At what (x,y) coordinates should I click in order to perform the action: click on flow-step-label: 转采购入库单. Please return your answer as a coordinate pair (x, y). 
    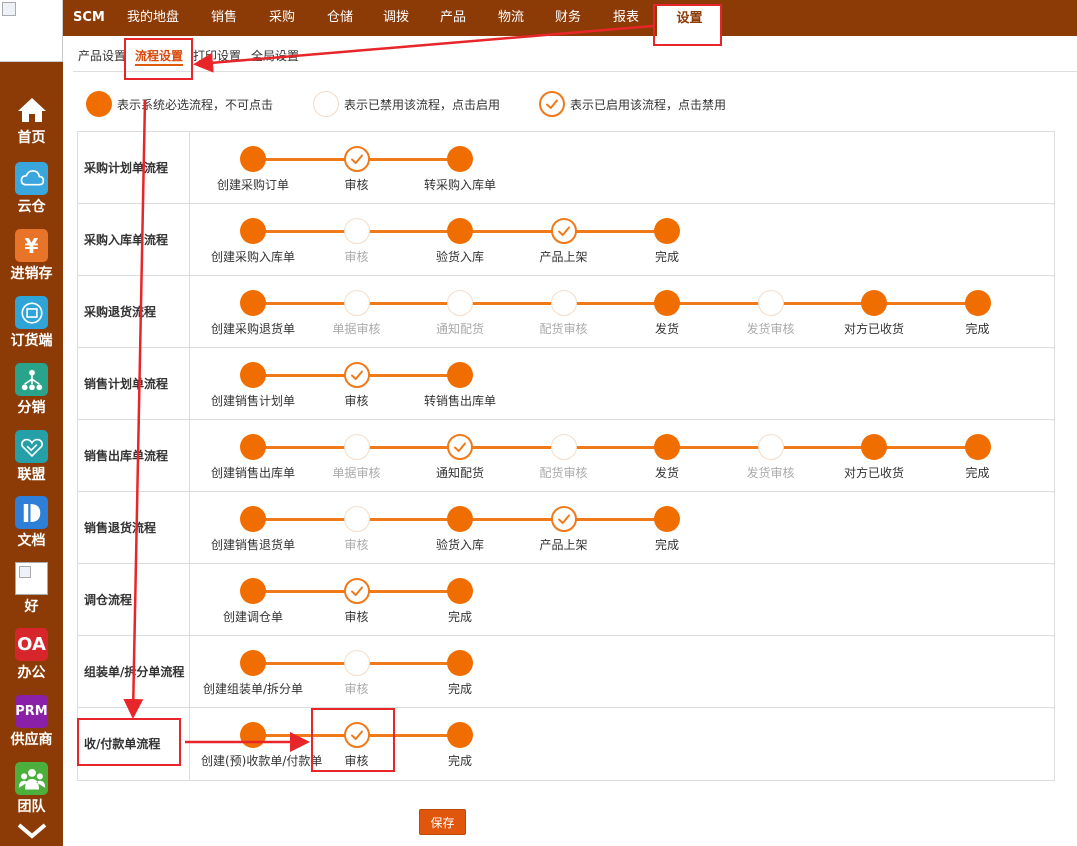
    Looking at the image, I should click on (459, 185).